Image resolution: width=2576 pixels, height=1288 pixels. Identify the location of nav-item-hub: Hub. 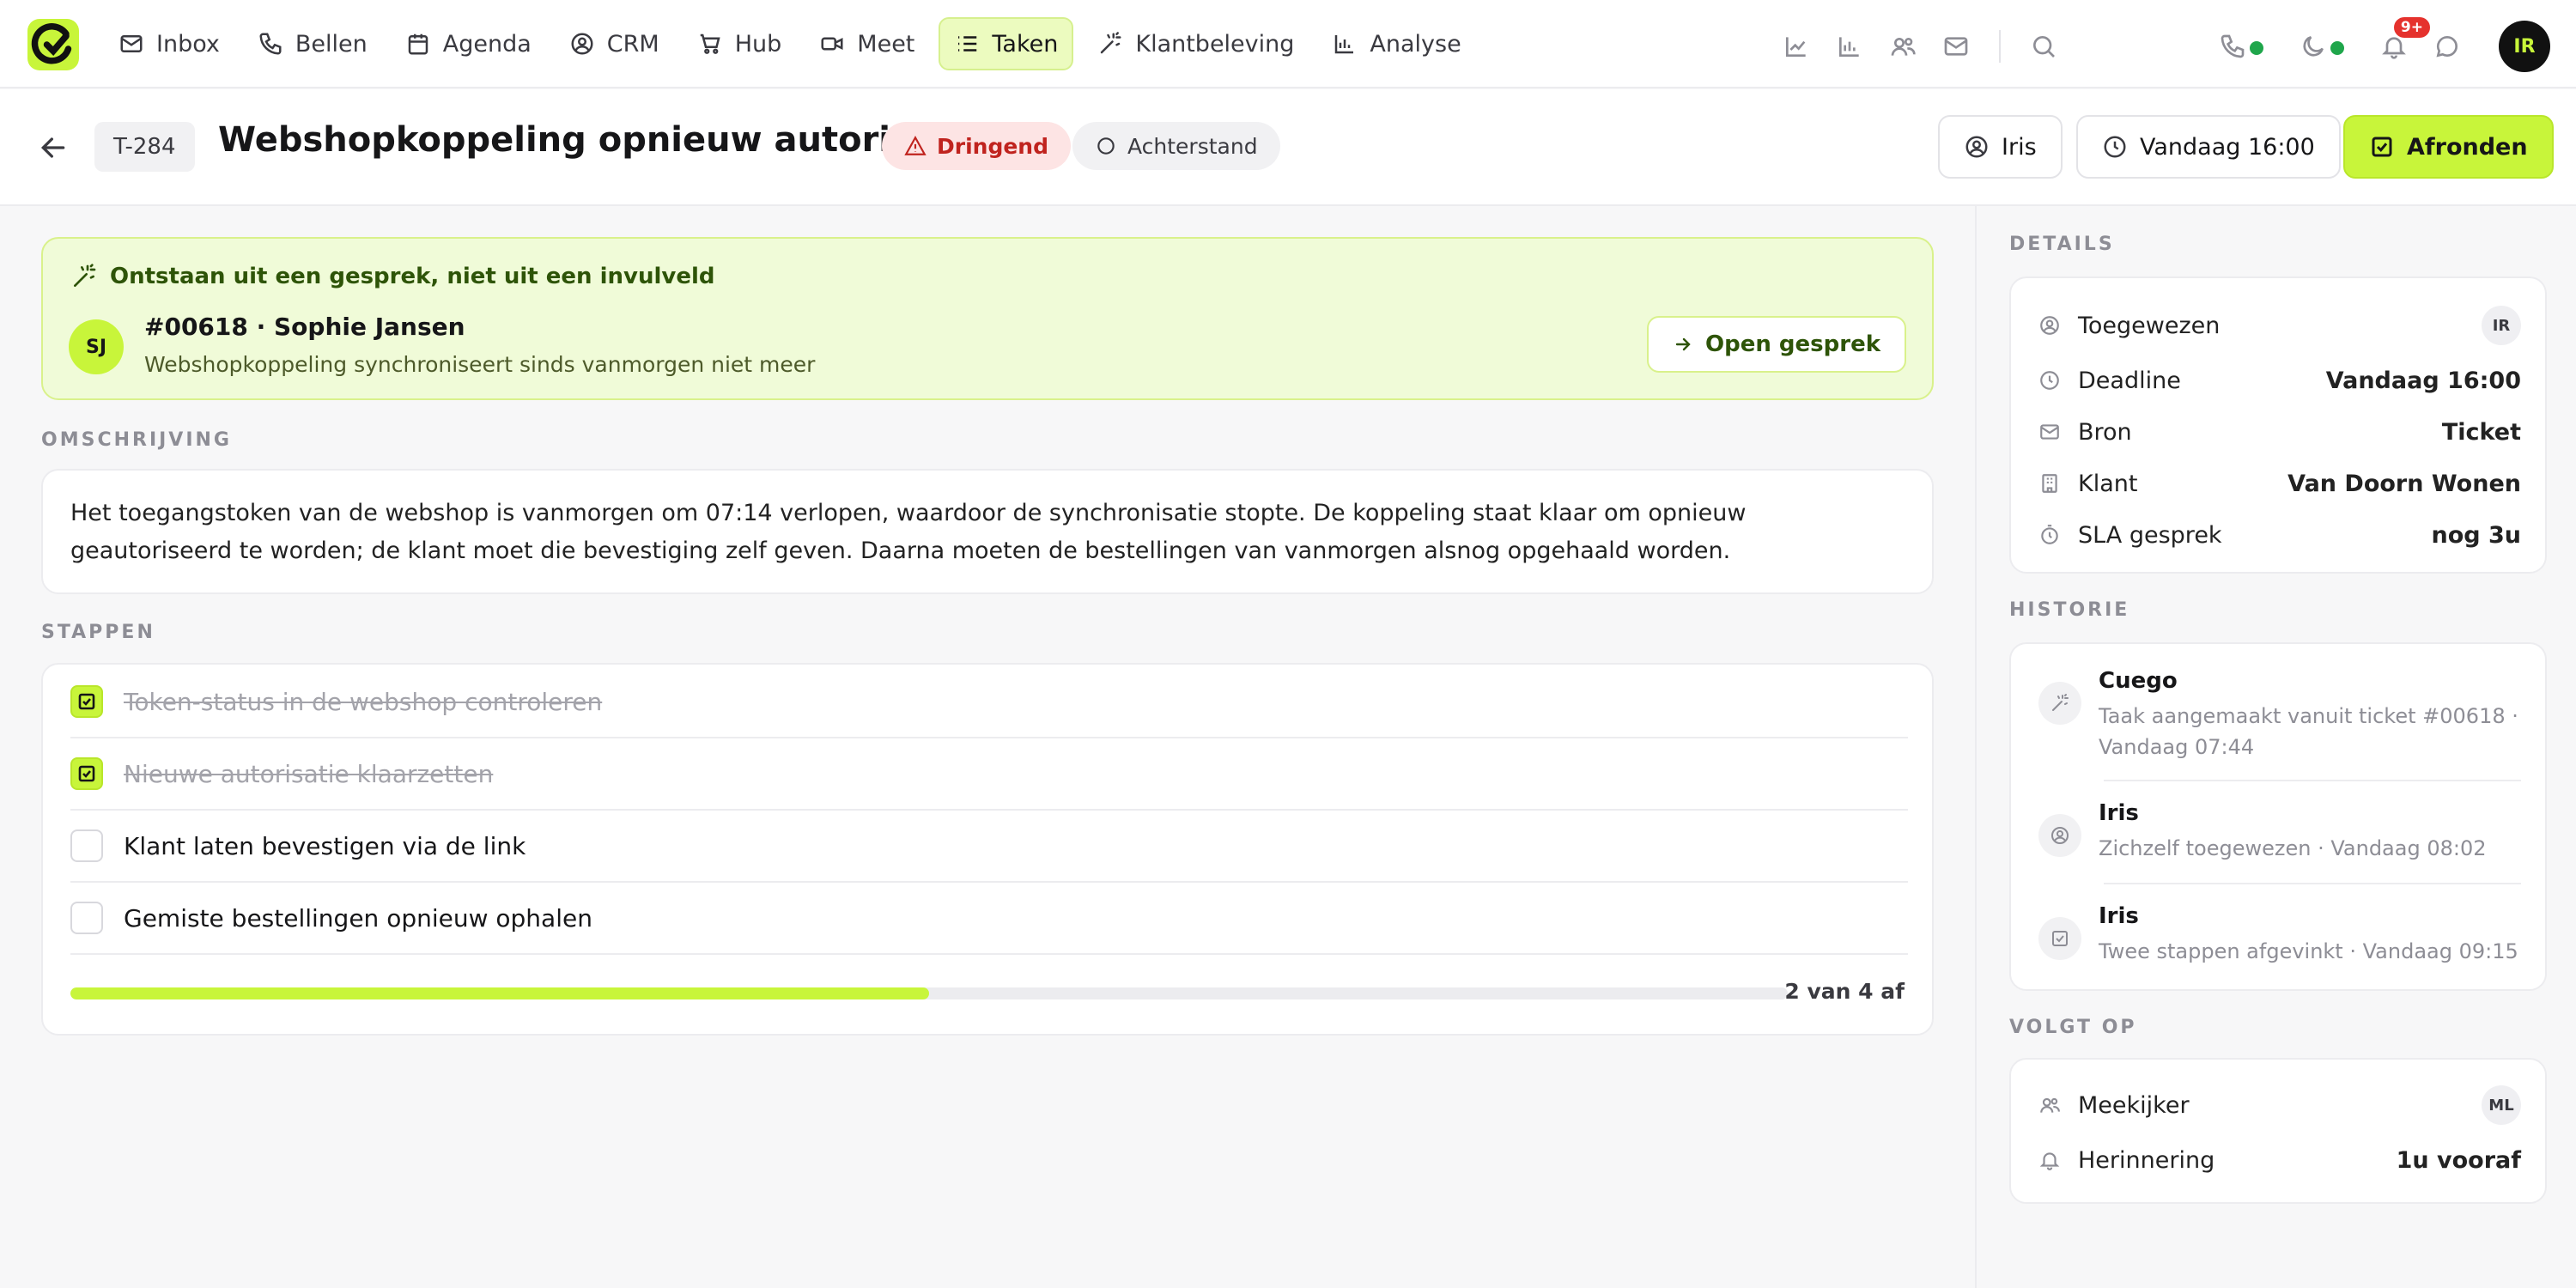
(739, 44).